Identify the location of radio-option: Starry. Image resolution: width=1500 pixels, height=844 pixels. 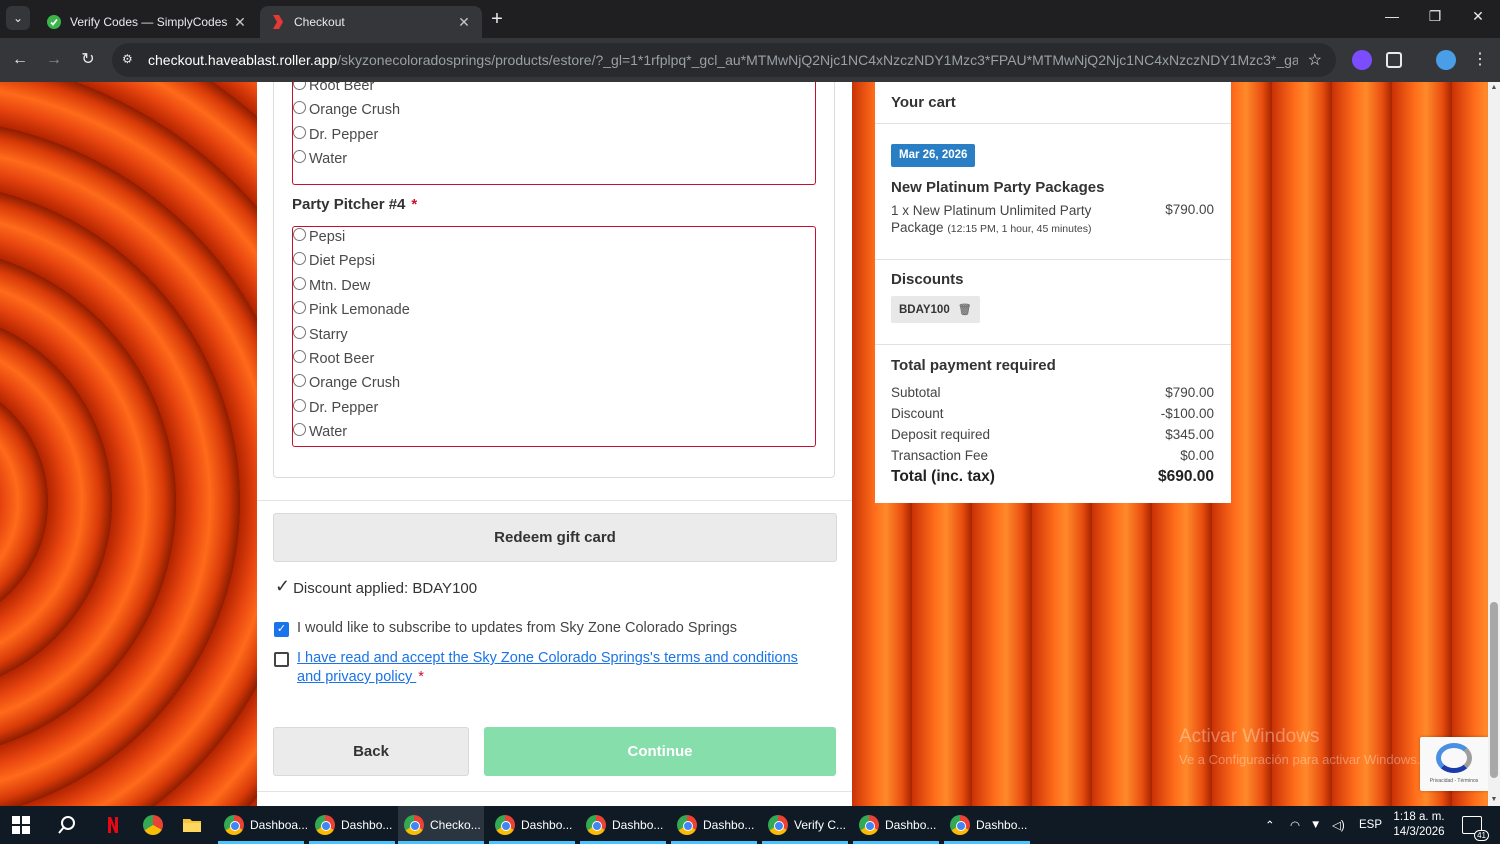
(320, 335).